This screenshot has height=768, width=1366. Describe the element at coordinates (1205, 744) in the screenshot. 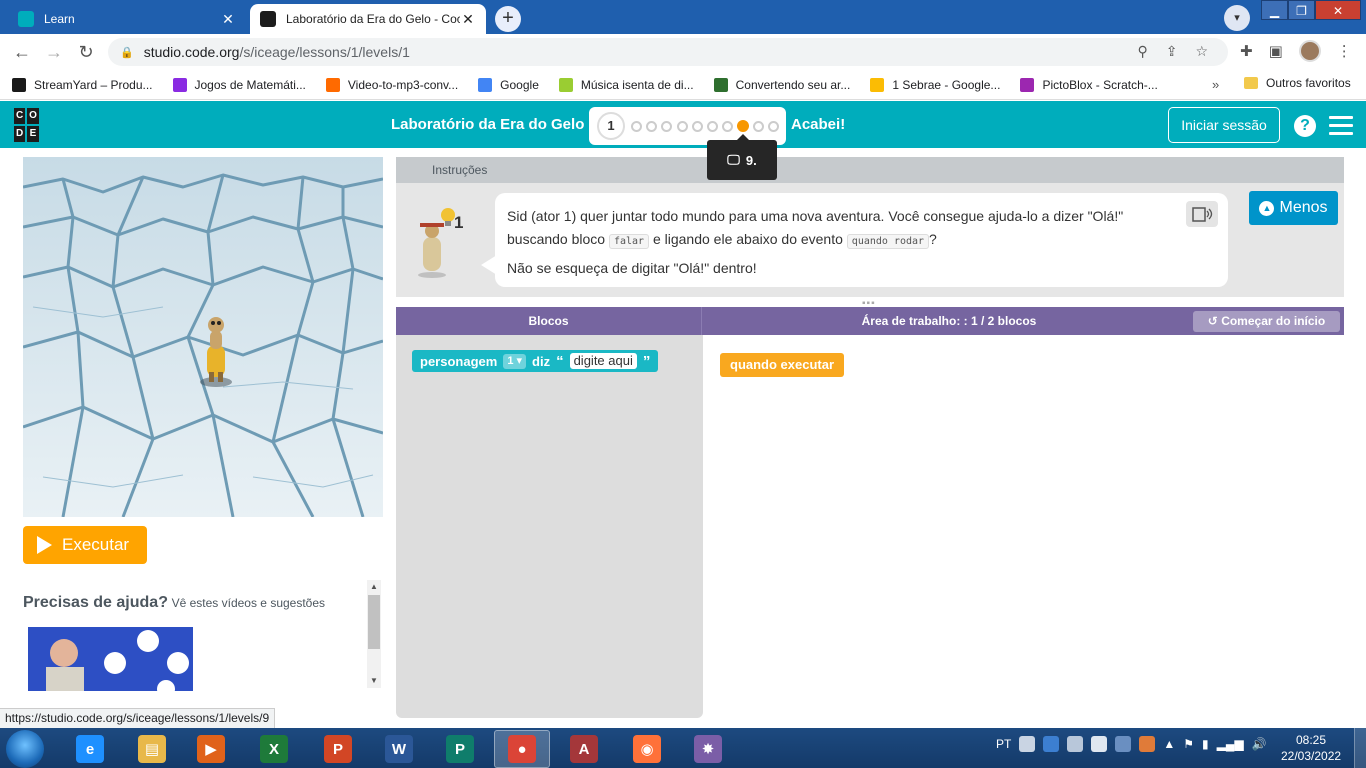

I see `power-icon: ▮` at that location.